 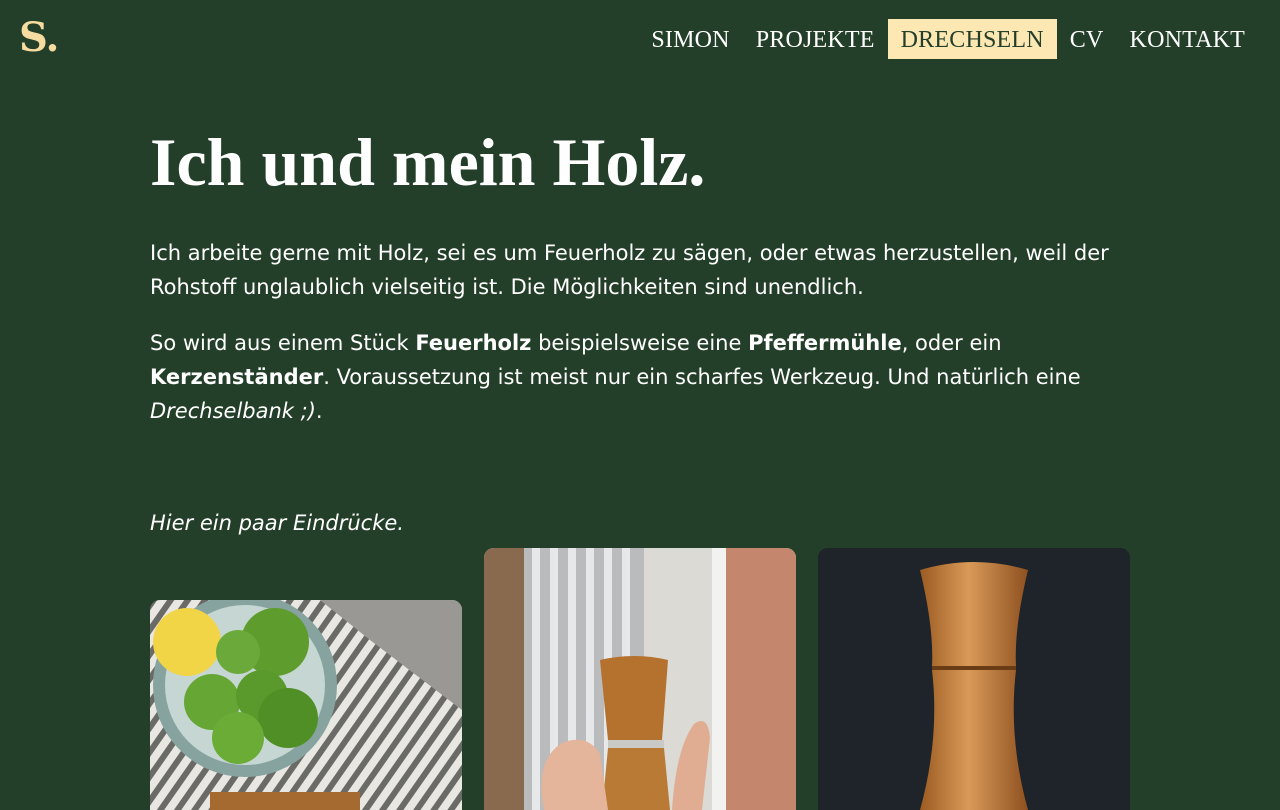 I want to click on limes-bowl-image, so click(x=306, y=705).